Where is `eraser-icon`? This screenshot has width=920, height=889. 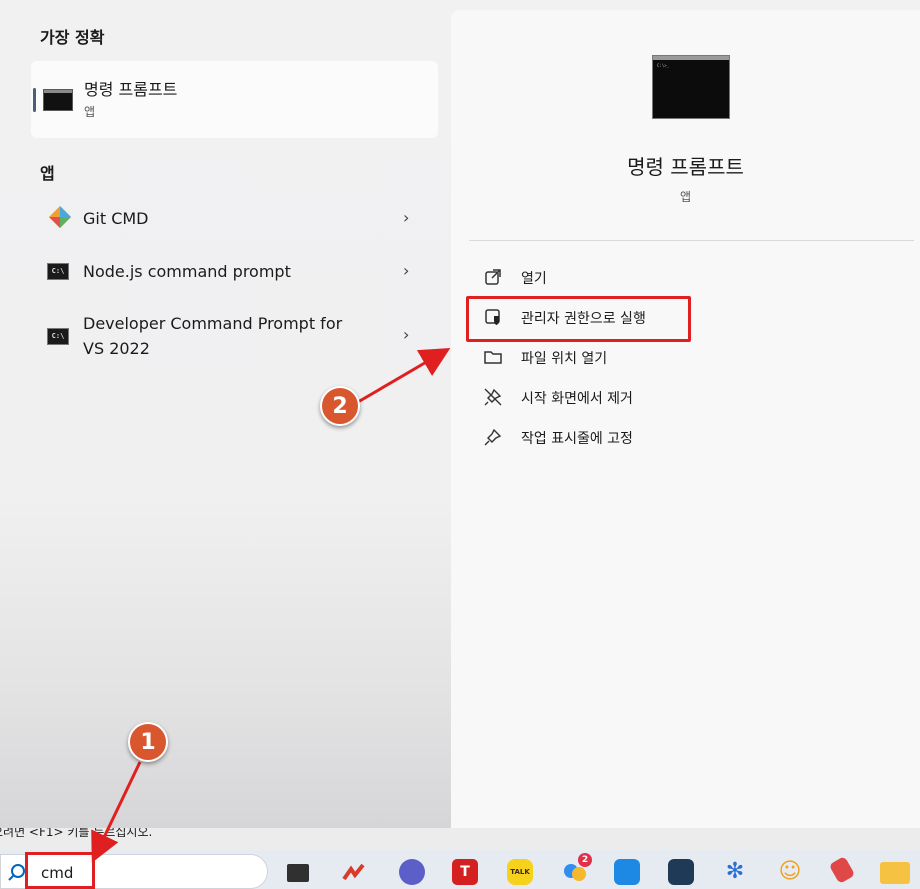
eraser-icon is located at coordinates (842, 870).